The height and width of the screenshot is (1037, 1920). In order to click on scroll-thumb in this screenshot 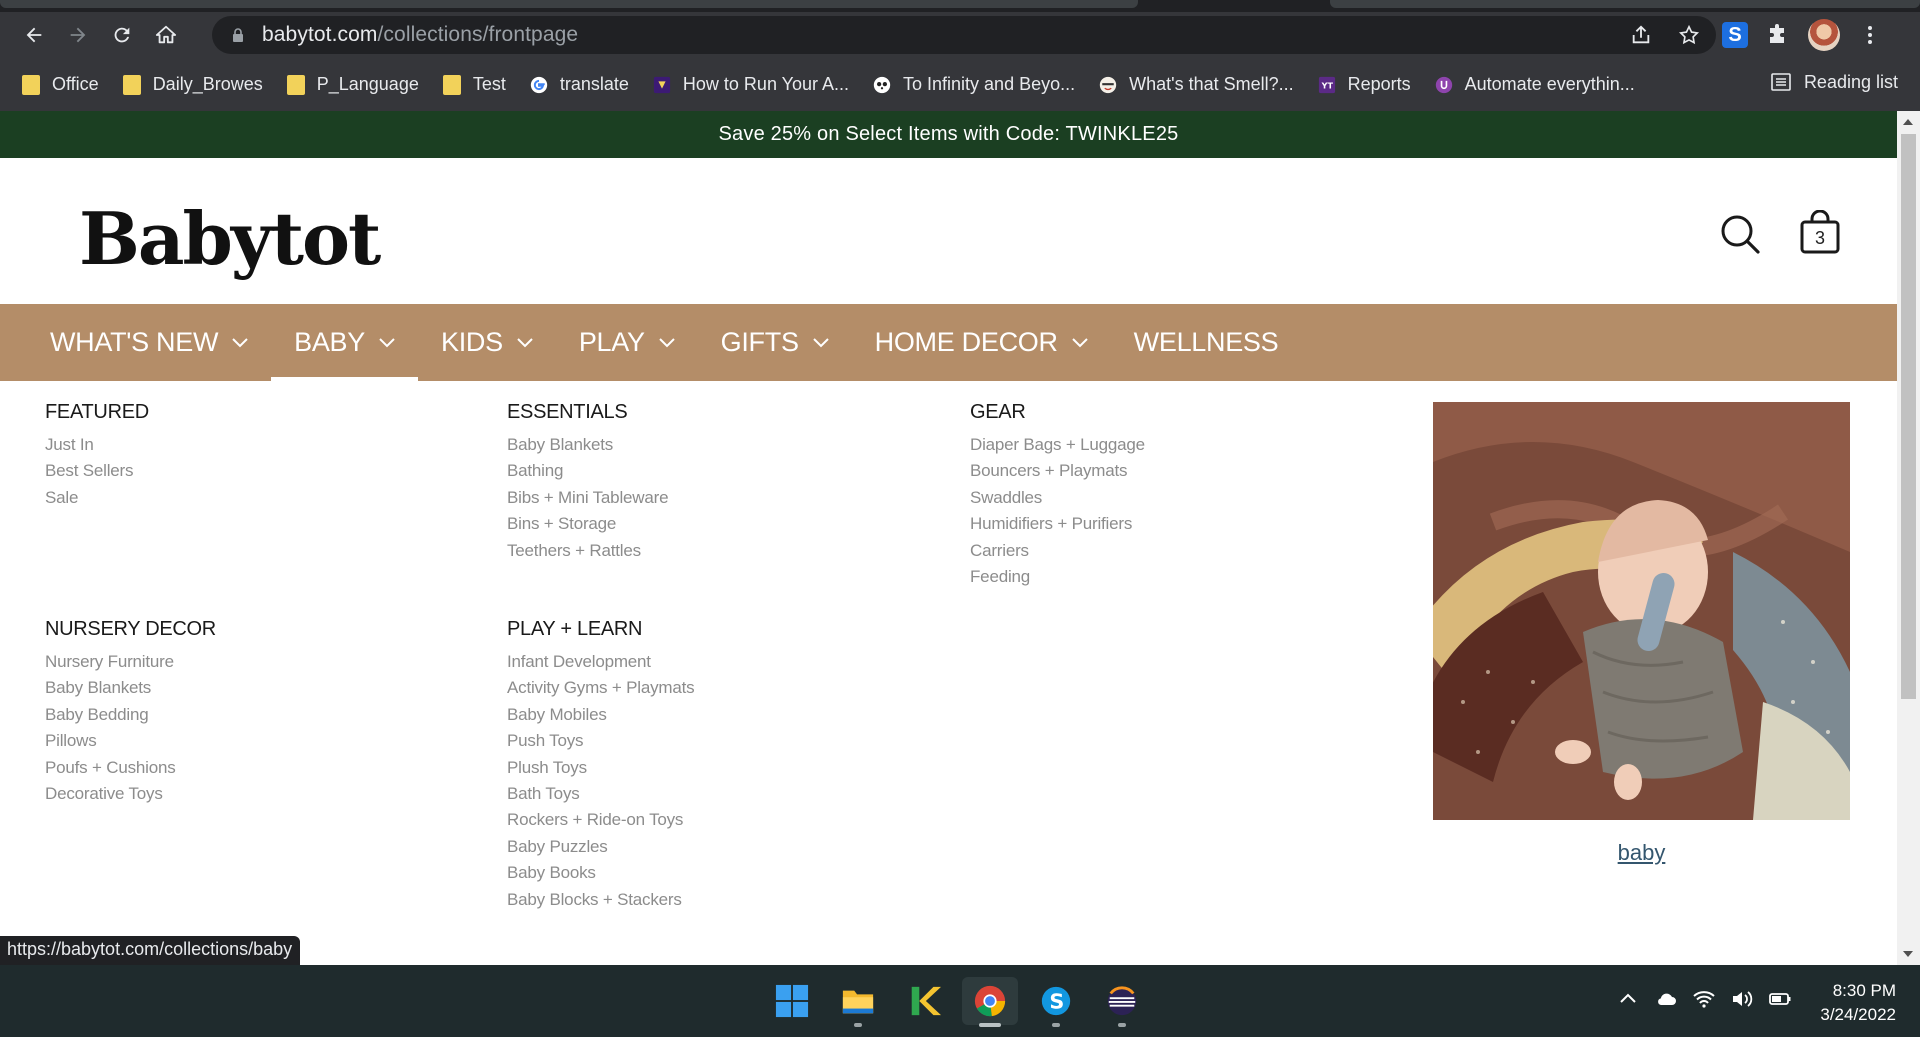, I will do `click(1908, 416)`.